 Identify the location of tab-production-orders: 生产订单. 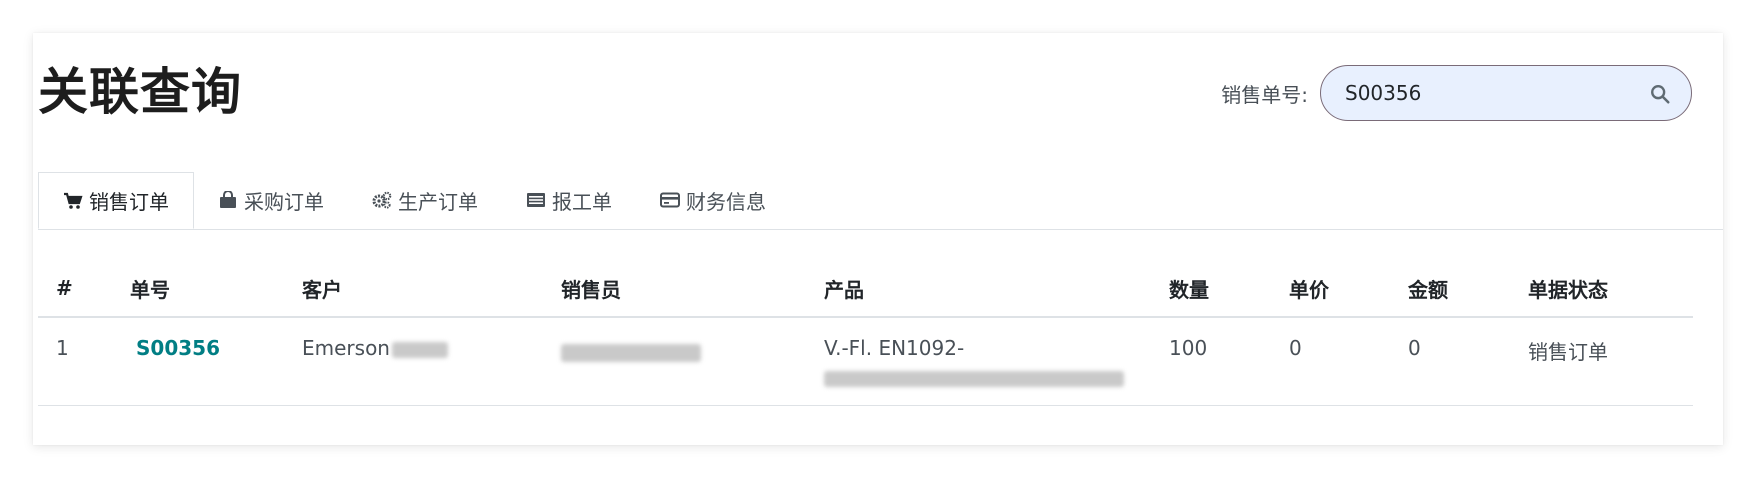
(425, 200).